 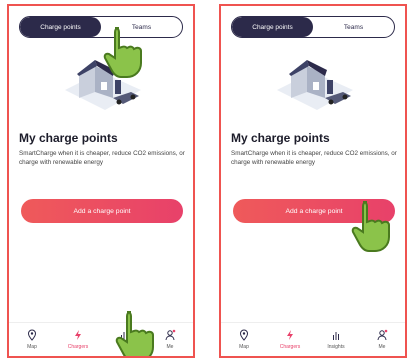 I want to click on tab-me: Me, so click(x=382, y=339).